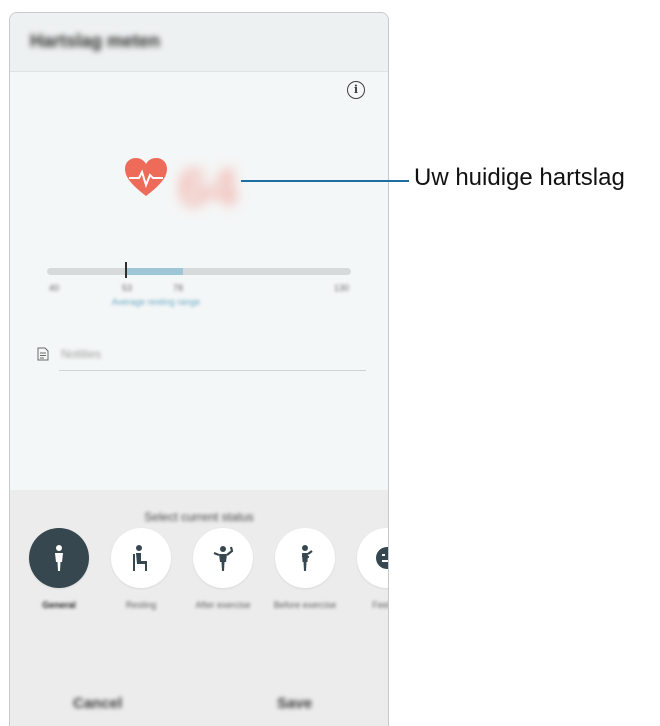  Describe the element at coordinates (199, 517) in the screenshot. I see `status-sheet-title: Select current status` at that location.